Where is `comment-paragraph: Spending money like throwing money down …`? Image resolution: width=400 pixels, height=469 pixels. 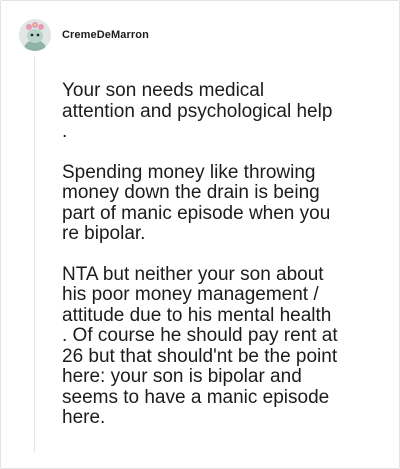
comment-paragraph: Spending money like throwing money down … is located at coordinates (196, 202).